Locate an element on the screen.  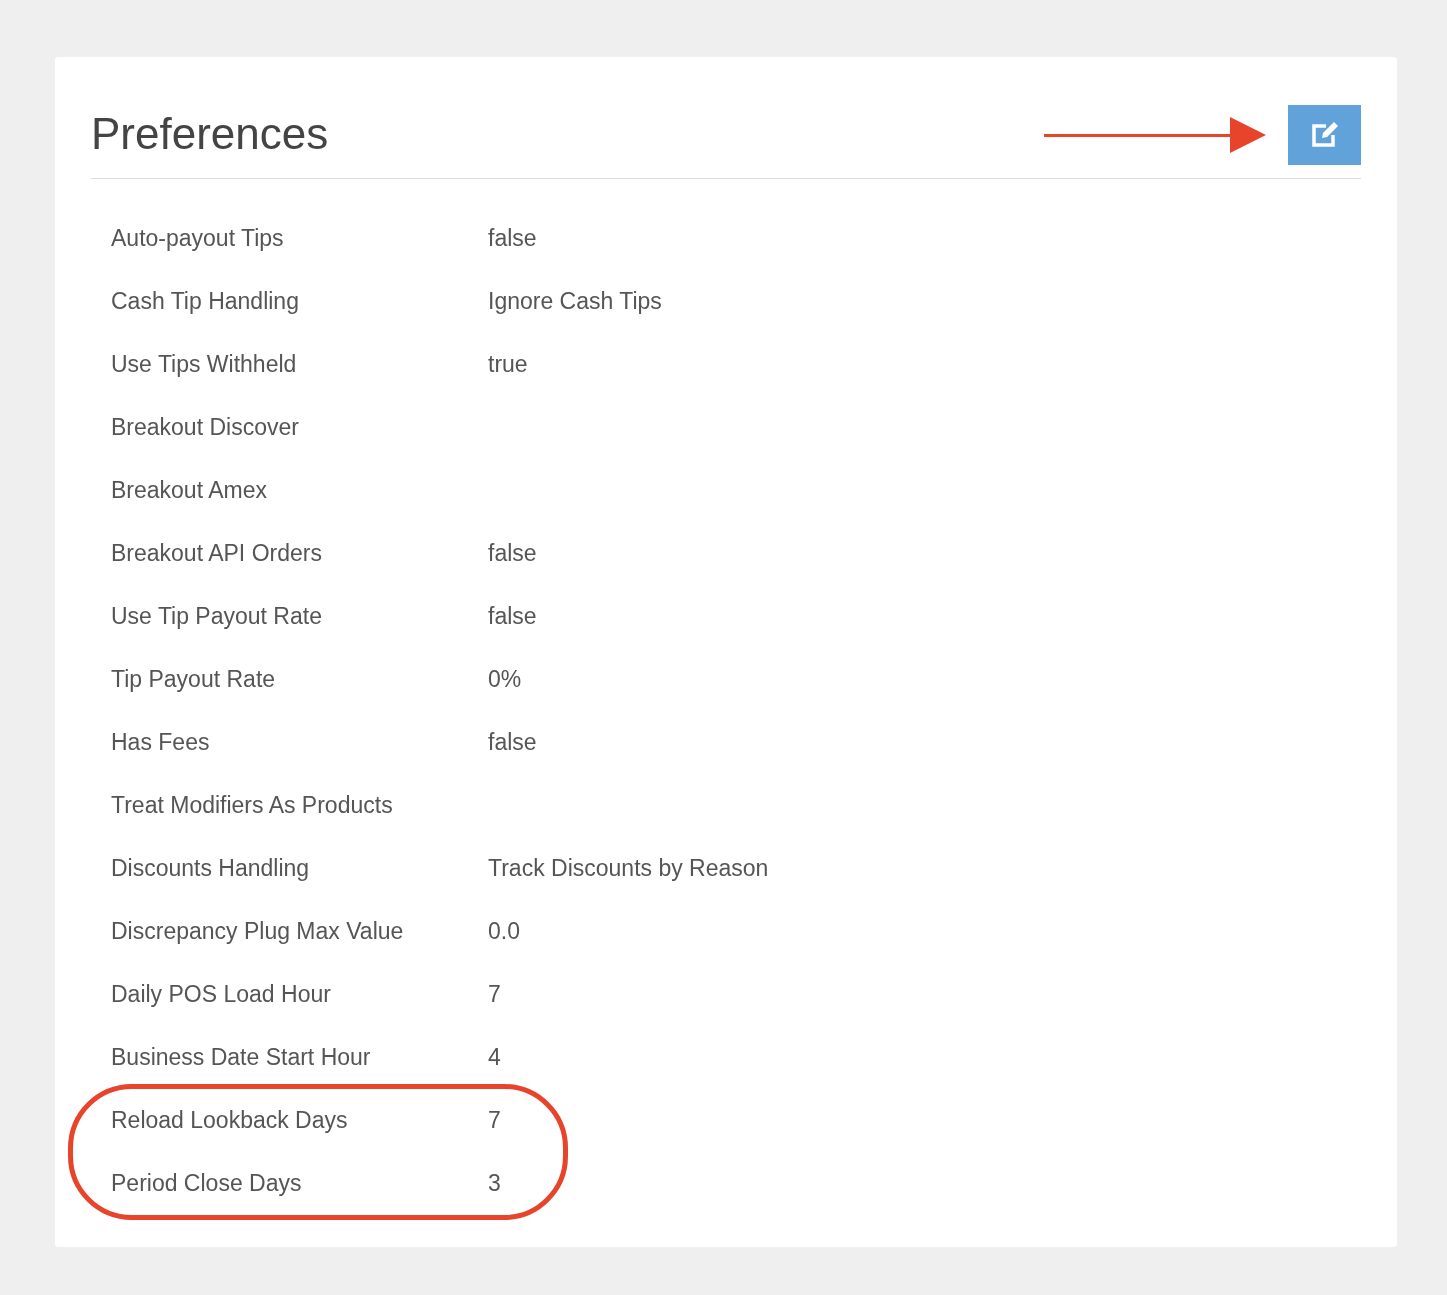
preference-label: Treat Modifiers As Products is located at coordinates (252, 806).